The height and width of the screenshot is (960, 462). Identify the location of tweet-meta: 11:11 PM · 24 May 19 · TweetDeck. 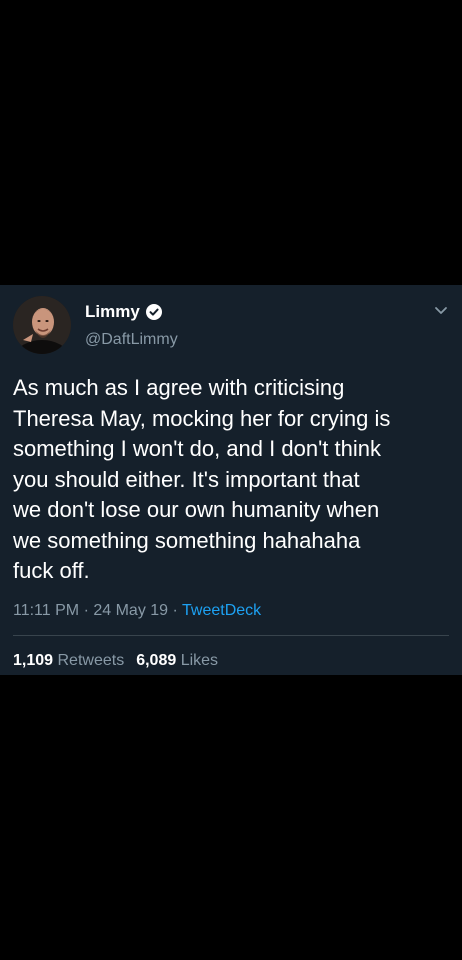
(137, 611).